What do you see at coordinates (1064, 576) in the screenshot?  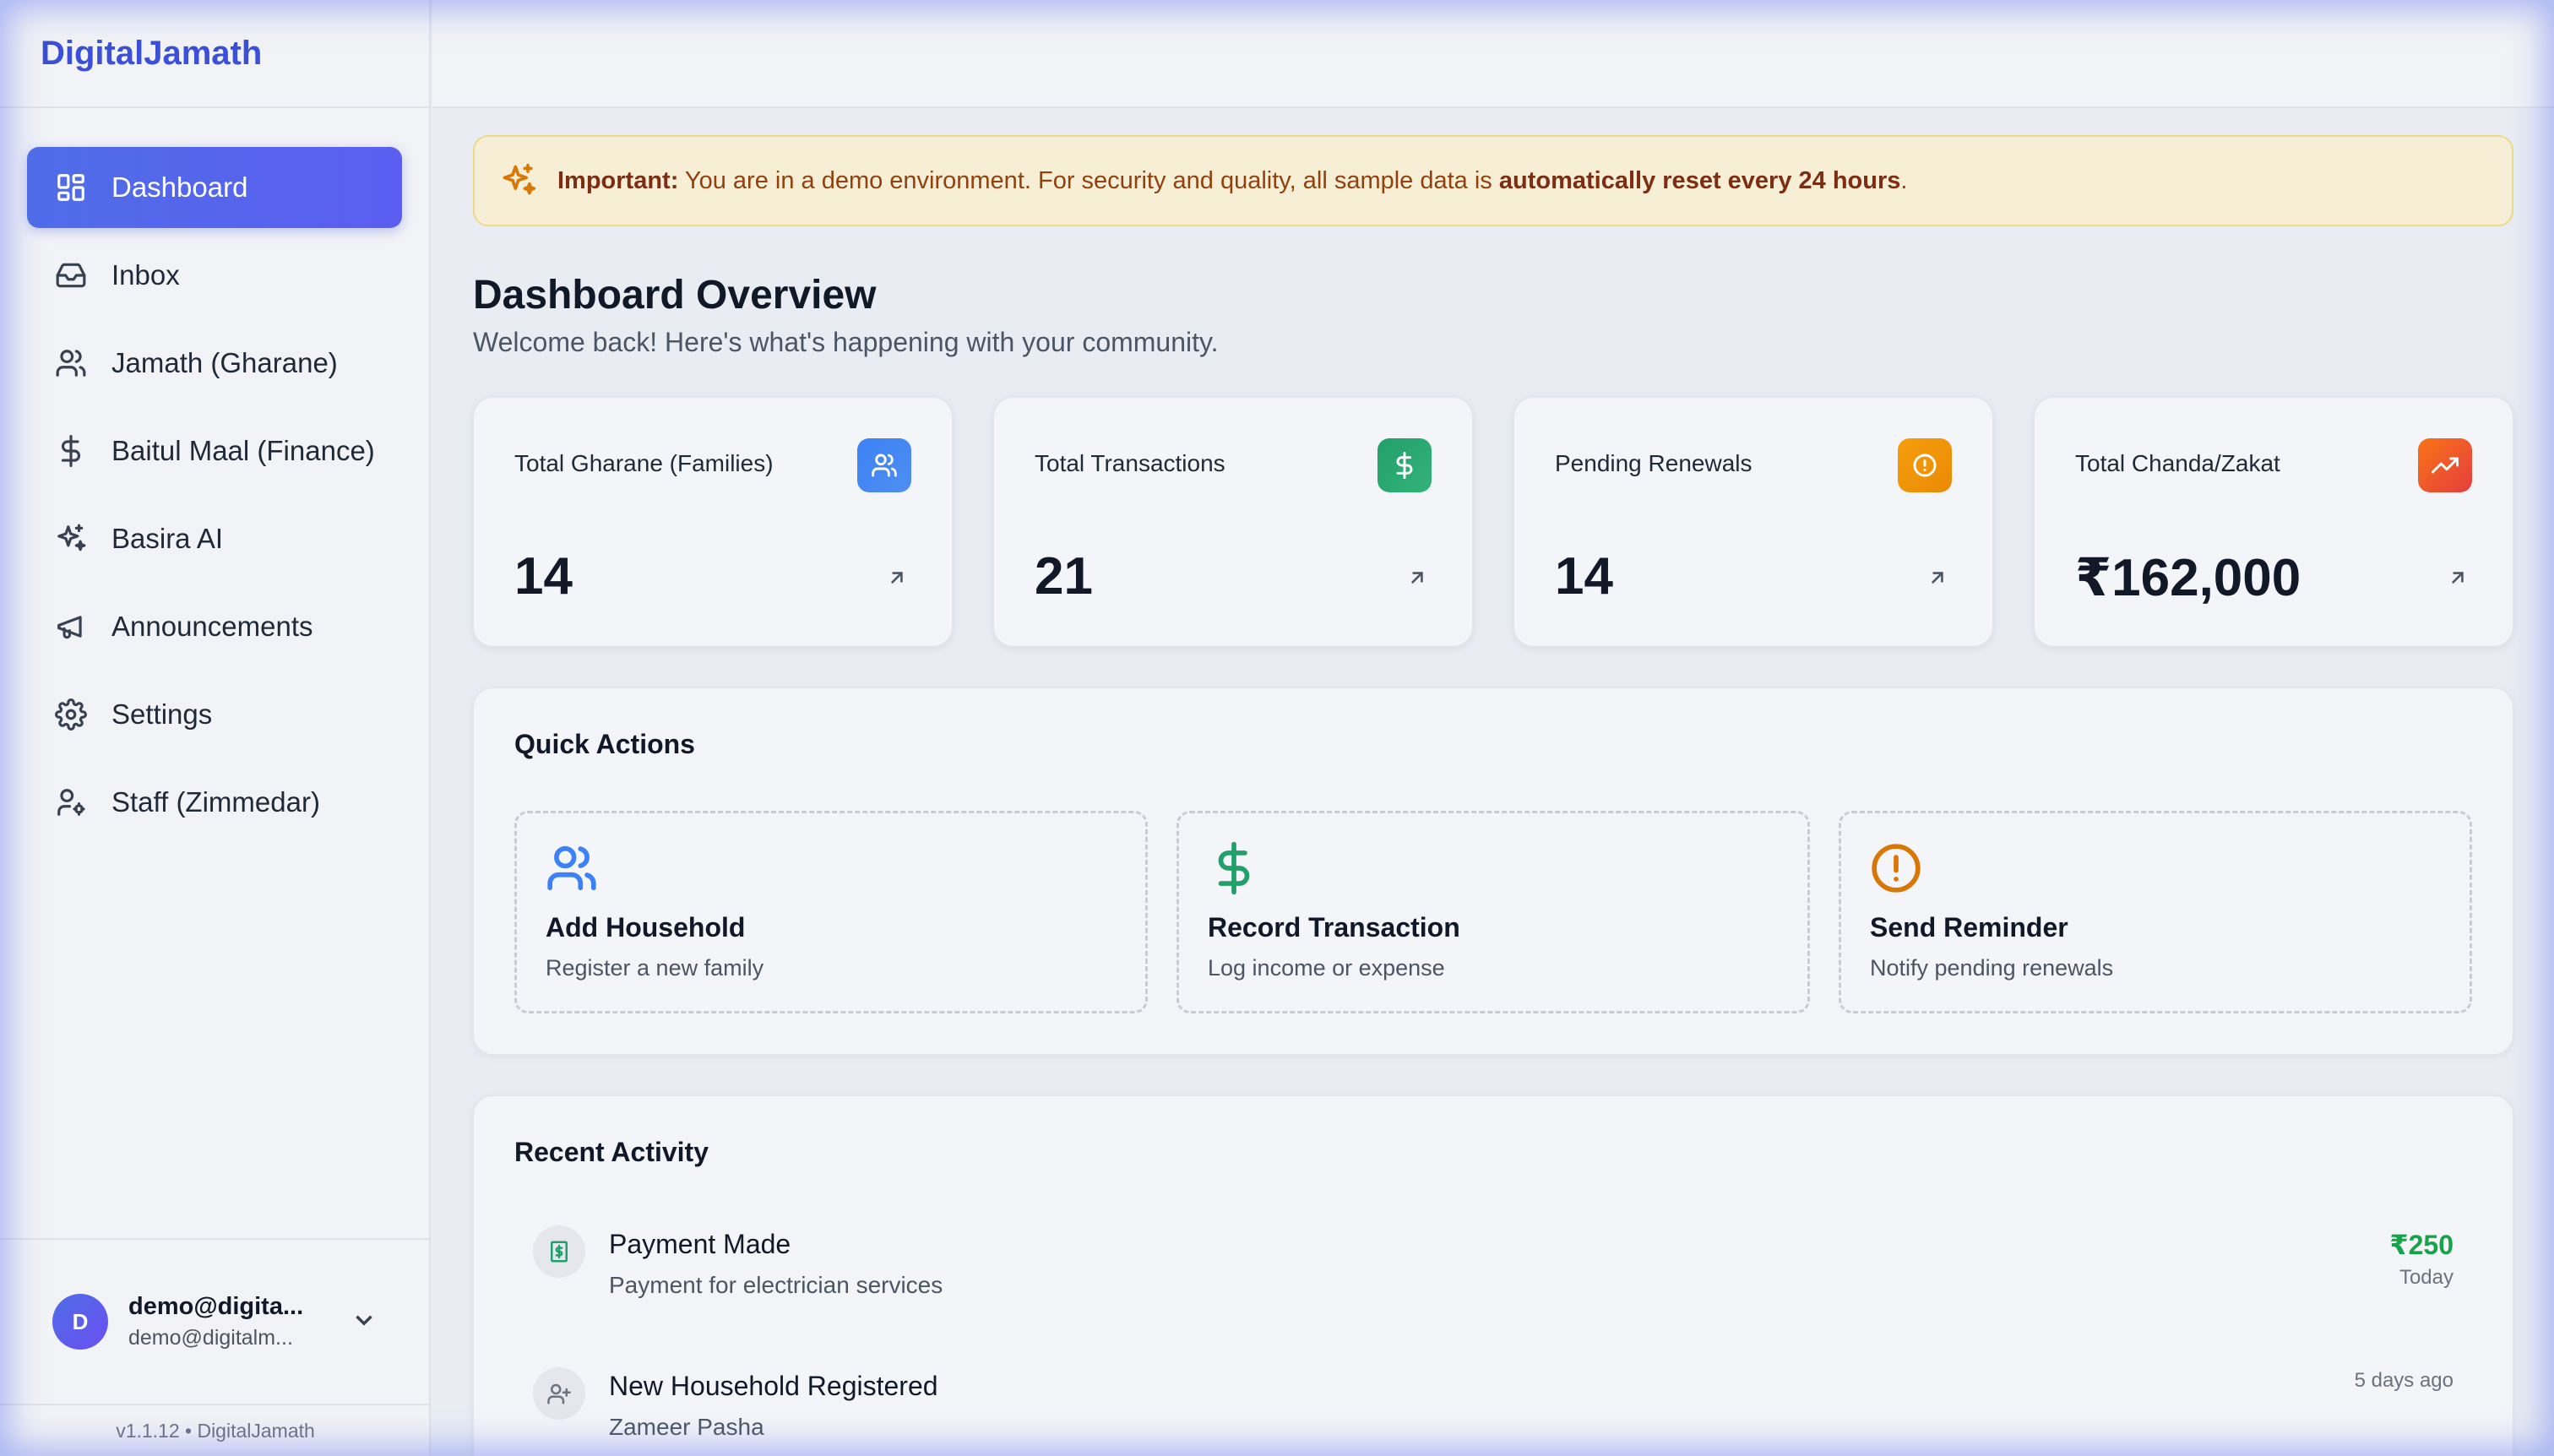 I see `stat-value: 21` at bounding box center [1064, 576].